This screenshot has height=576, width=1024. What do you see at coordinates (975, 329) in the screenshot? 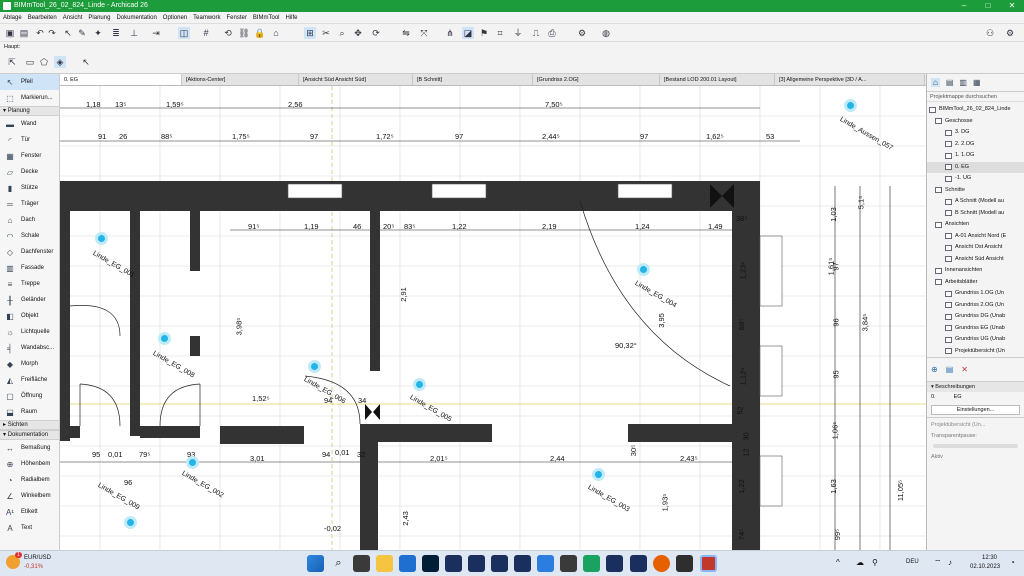
I see `tree-item-worksheet: Grundriss EG (Unab` at bounding box center [975, 329].